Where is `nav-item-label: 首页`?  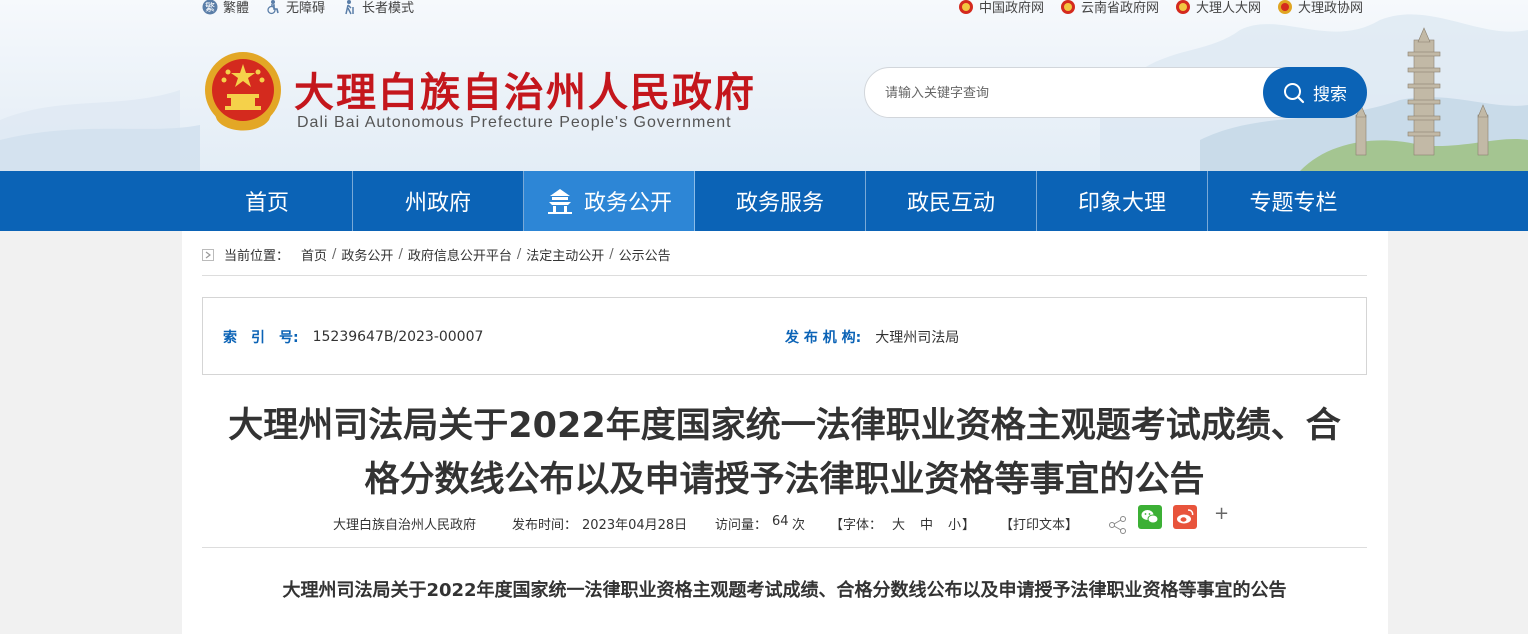
nav-item-label: 首页 is located at coordinates (266, 203).